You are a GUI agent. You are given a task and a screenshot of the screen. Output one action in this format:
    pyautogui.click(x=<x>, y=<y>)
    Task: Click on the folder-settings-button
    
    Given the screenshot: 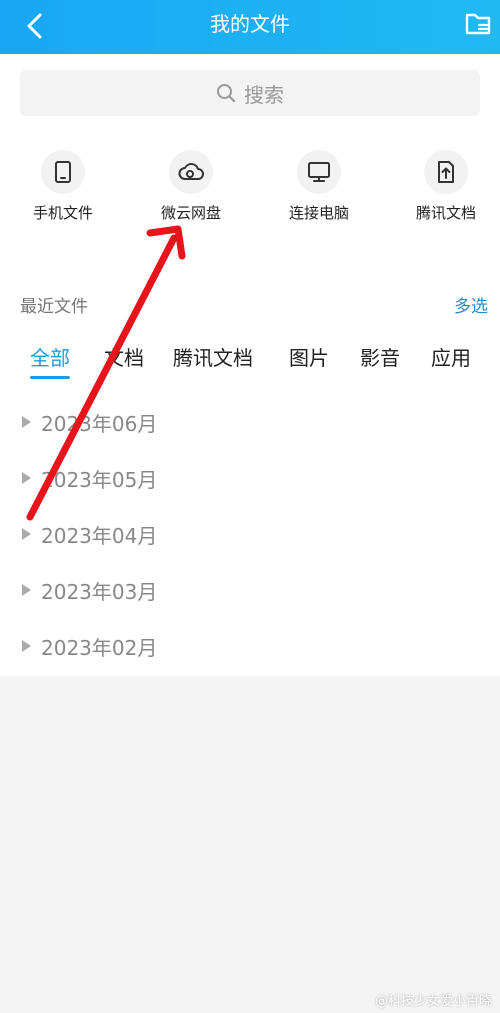 What is the action you would take?
    pyautogui.click(x=479, y=24)
    